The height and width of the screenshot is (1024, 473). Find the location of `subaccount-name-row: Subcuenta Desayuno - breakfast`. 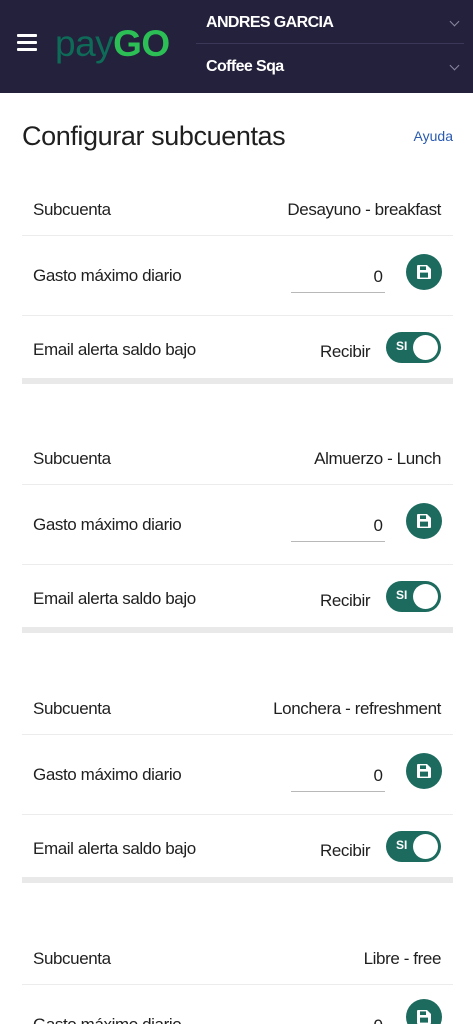

subaccount-name-row: Subcuenta Desayuno - breakfast is located at coordinates (237, 211).